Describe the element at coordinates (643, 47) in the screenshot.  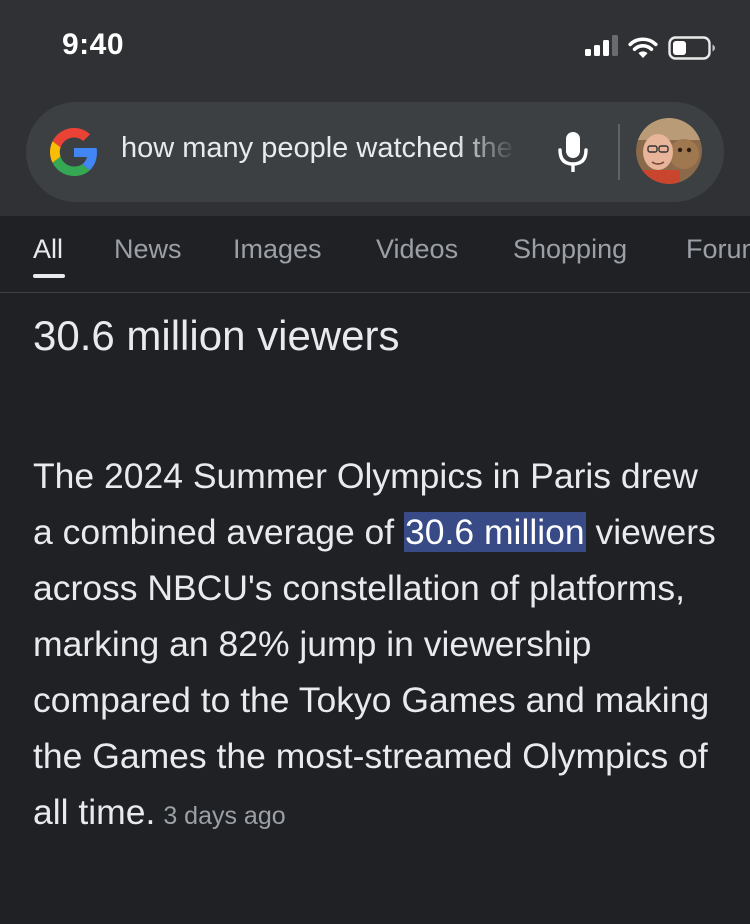
I see `wifi-icon` at that location.